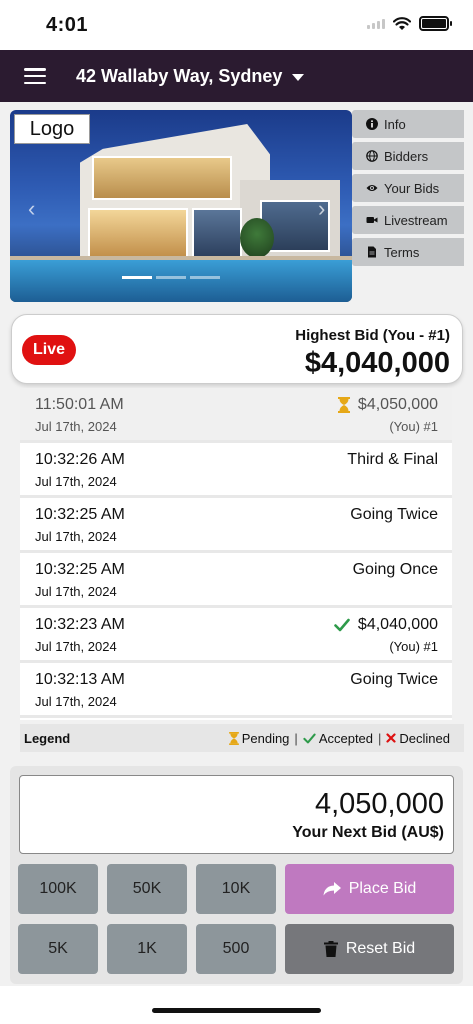 The width and height of the screenshot is (473, 1024). I want to click on status-icons, so click(409, 23).